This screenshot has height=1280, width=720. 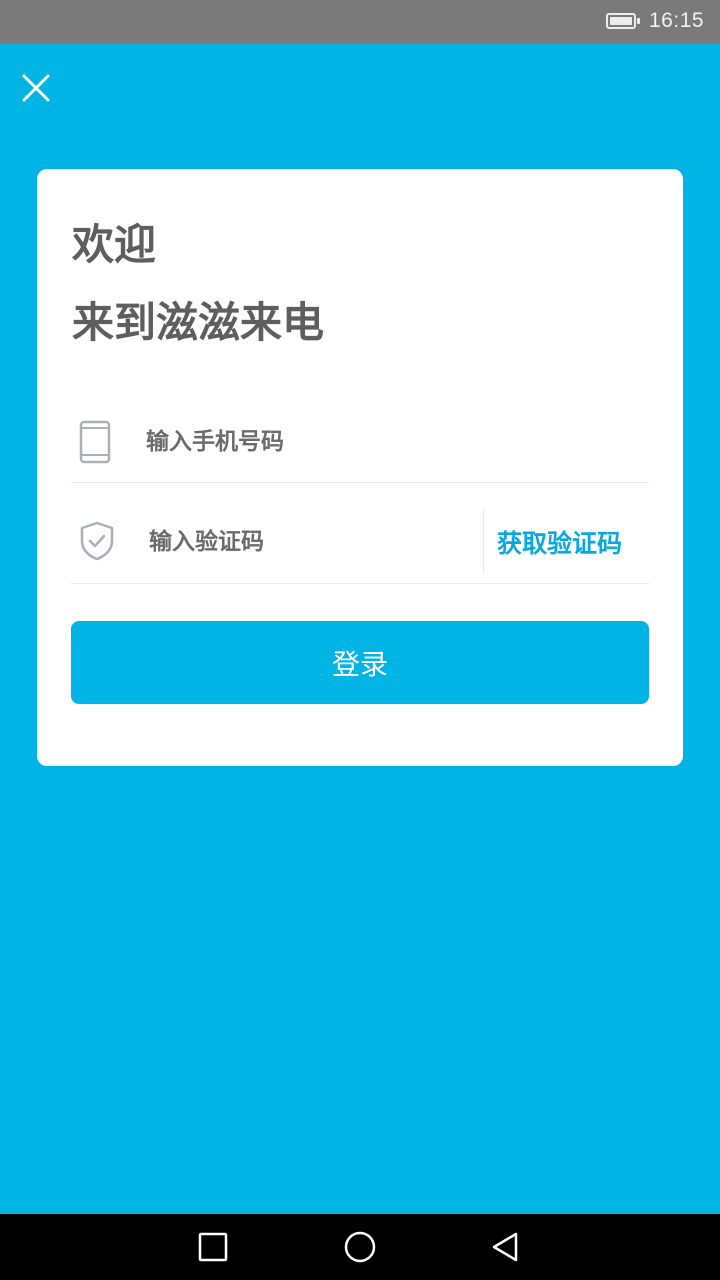 I want to click on status-bar: 16:15, so click(x=360, y=22).